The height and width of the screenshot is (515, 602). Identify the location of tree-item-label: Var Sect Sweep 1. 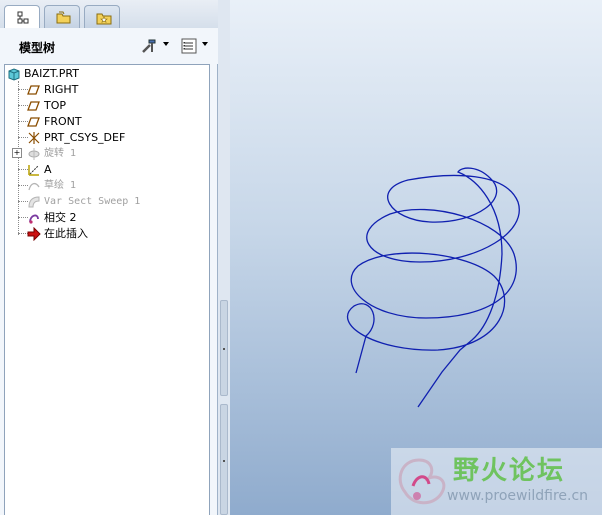
(92, 201).